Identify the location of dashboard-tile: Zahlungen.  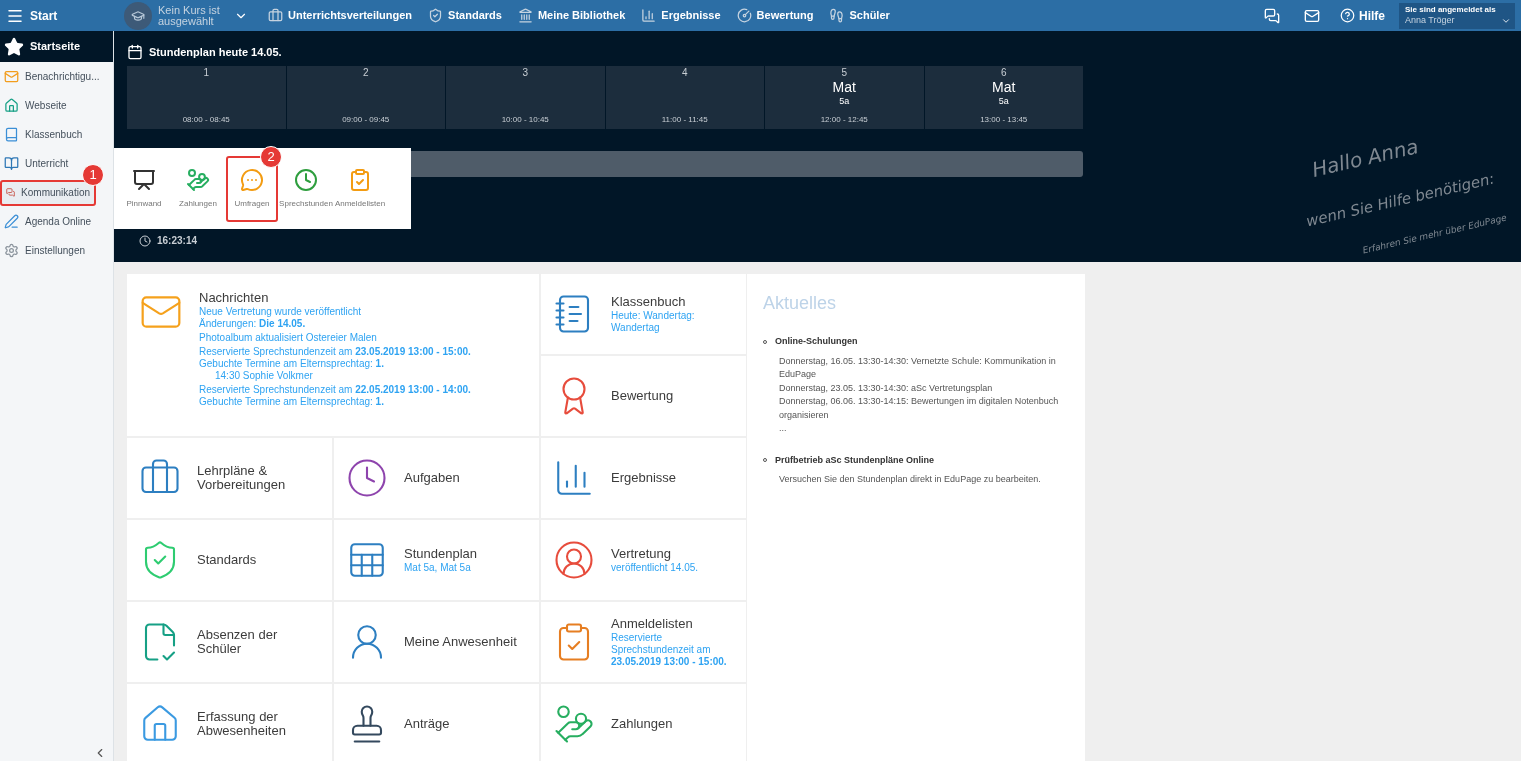
(643, 722).